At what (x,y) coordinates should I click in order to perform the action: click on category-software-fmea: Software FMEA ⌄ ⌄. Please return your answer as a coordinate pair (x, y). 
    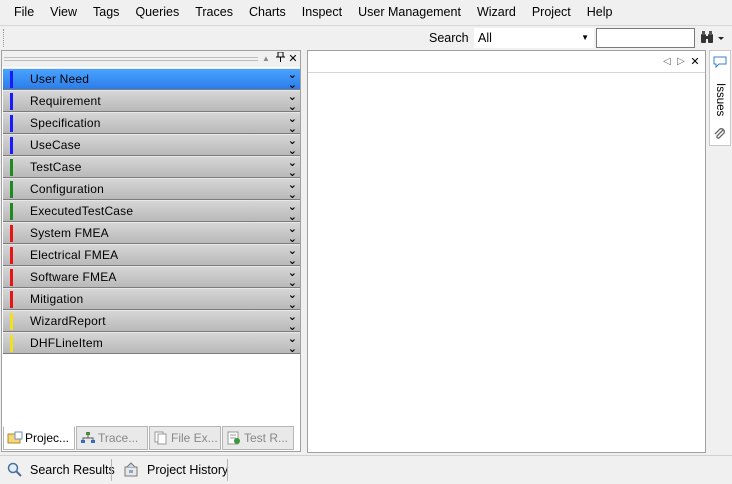
    Looking at the image, I should click on (151, 277).